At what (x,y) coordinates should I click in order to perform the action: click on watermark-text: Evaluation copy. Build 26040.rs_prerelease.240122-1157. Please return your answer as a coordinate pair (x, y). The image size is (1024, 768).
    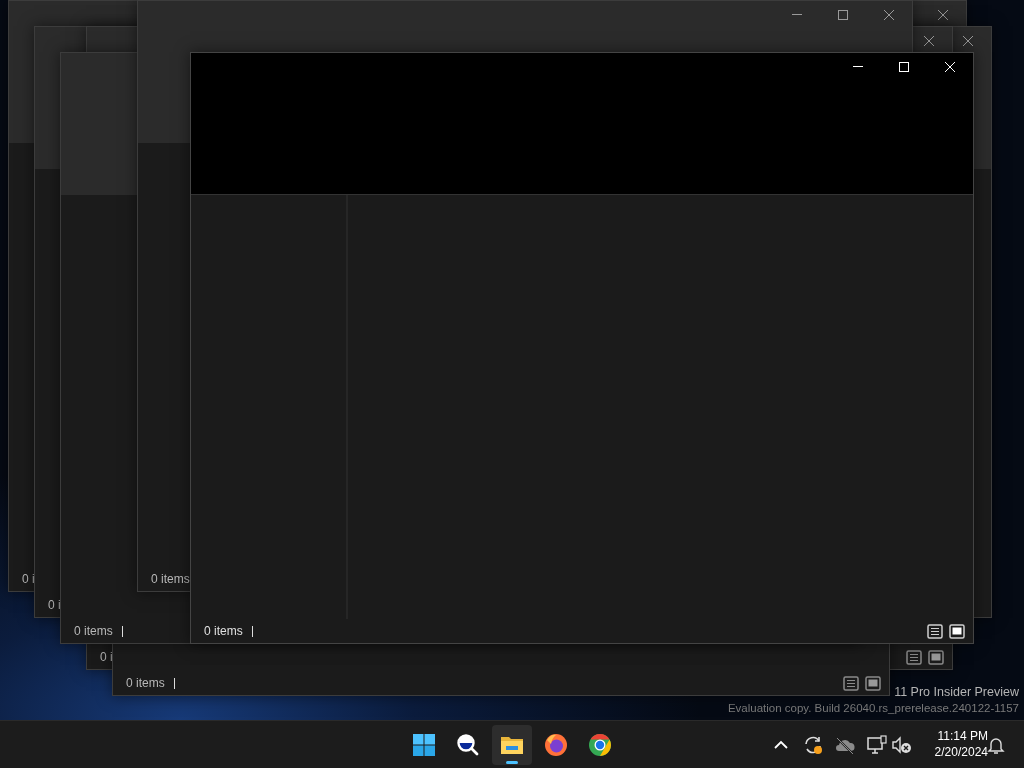
    Looking at the image, I should click on (873, 708).